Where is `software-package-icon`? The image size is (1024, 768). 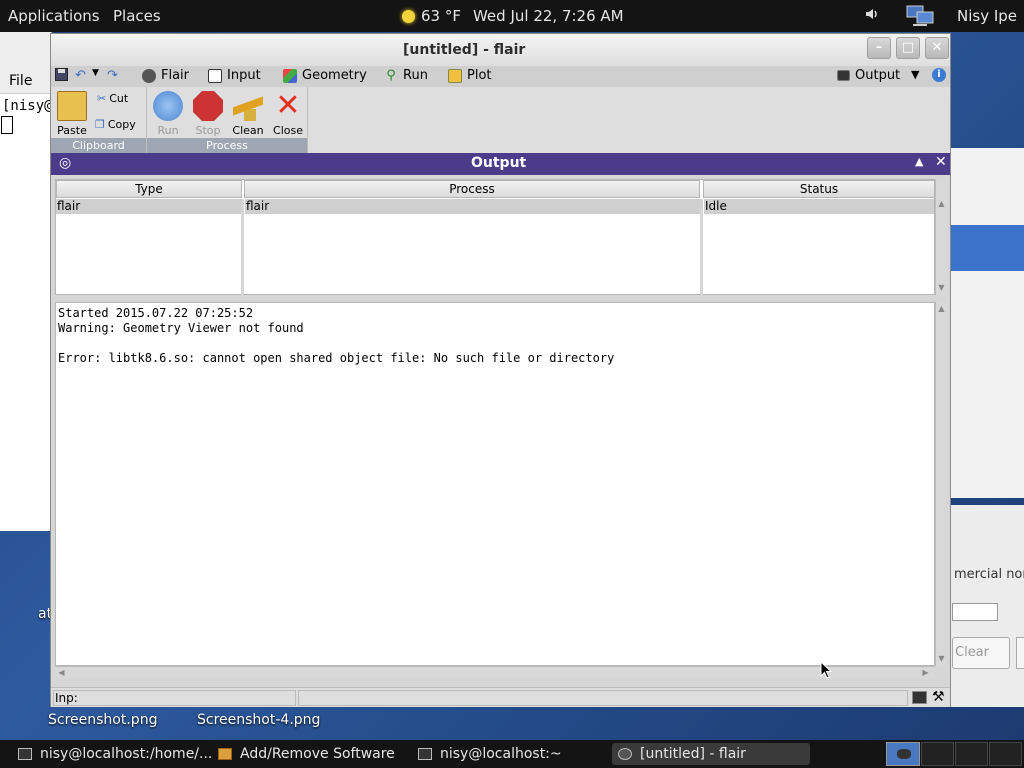 software-package-icon is located at coordinates (225, 754).